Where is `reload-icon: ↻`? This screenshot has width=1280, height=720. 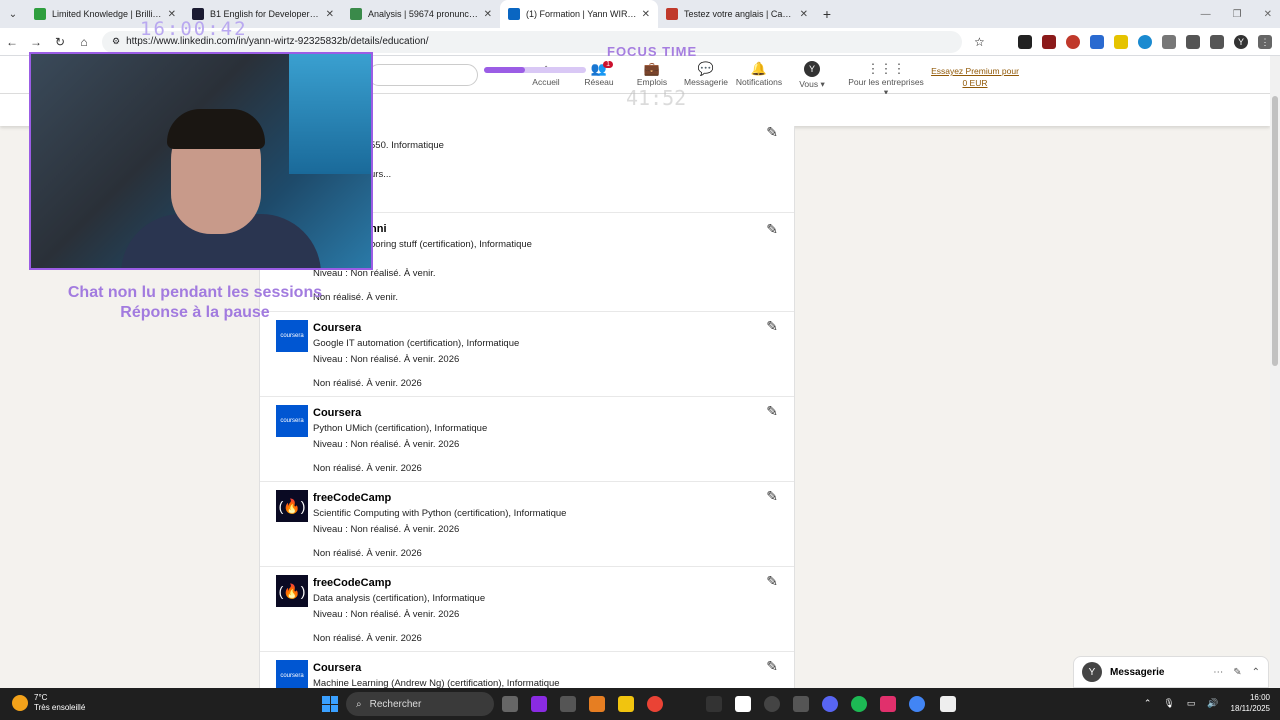 reload-icon: ↻ is located at coordinates (60, 42).